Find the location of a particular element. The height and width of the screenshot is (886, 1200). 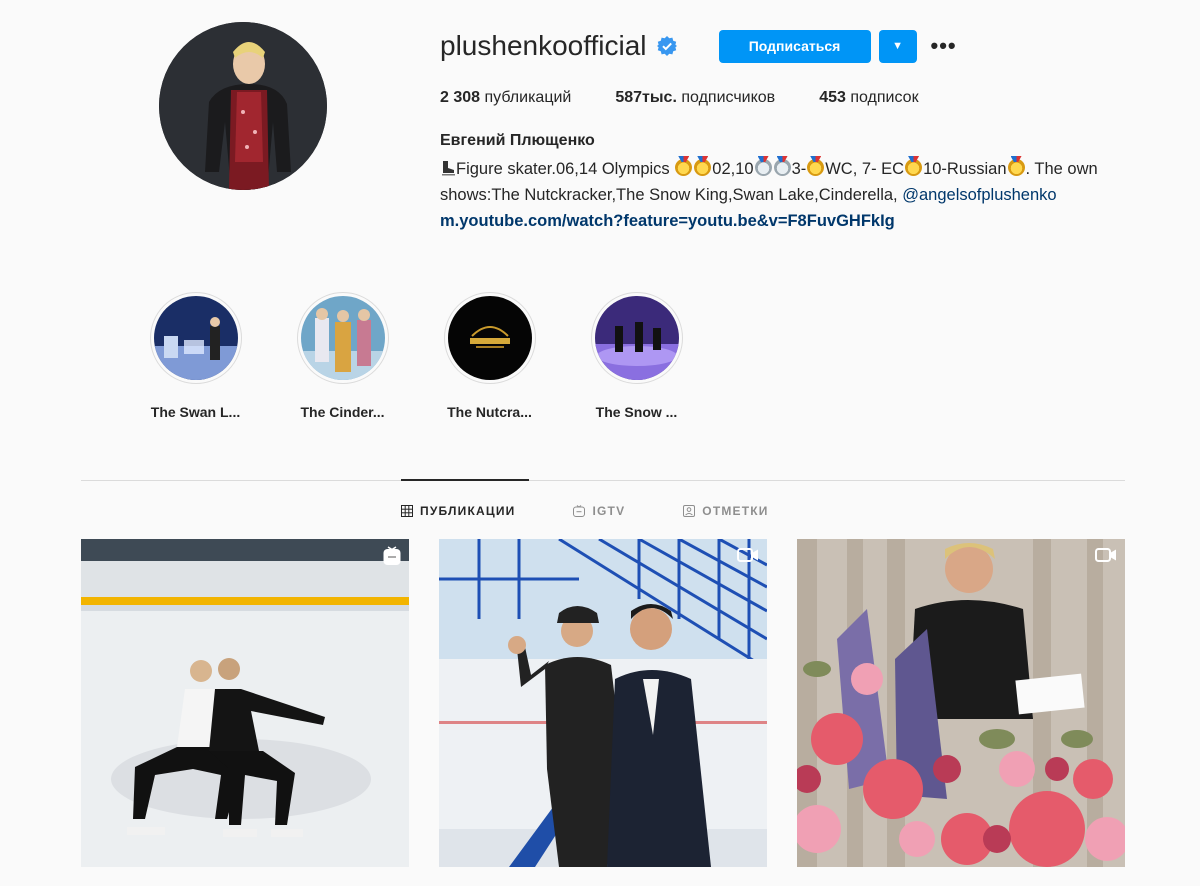

profile-tabs: ПУБЛИКАЦИИ IGTV ОТМЕТКИ is located at coordinates (614, 511).